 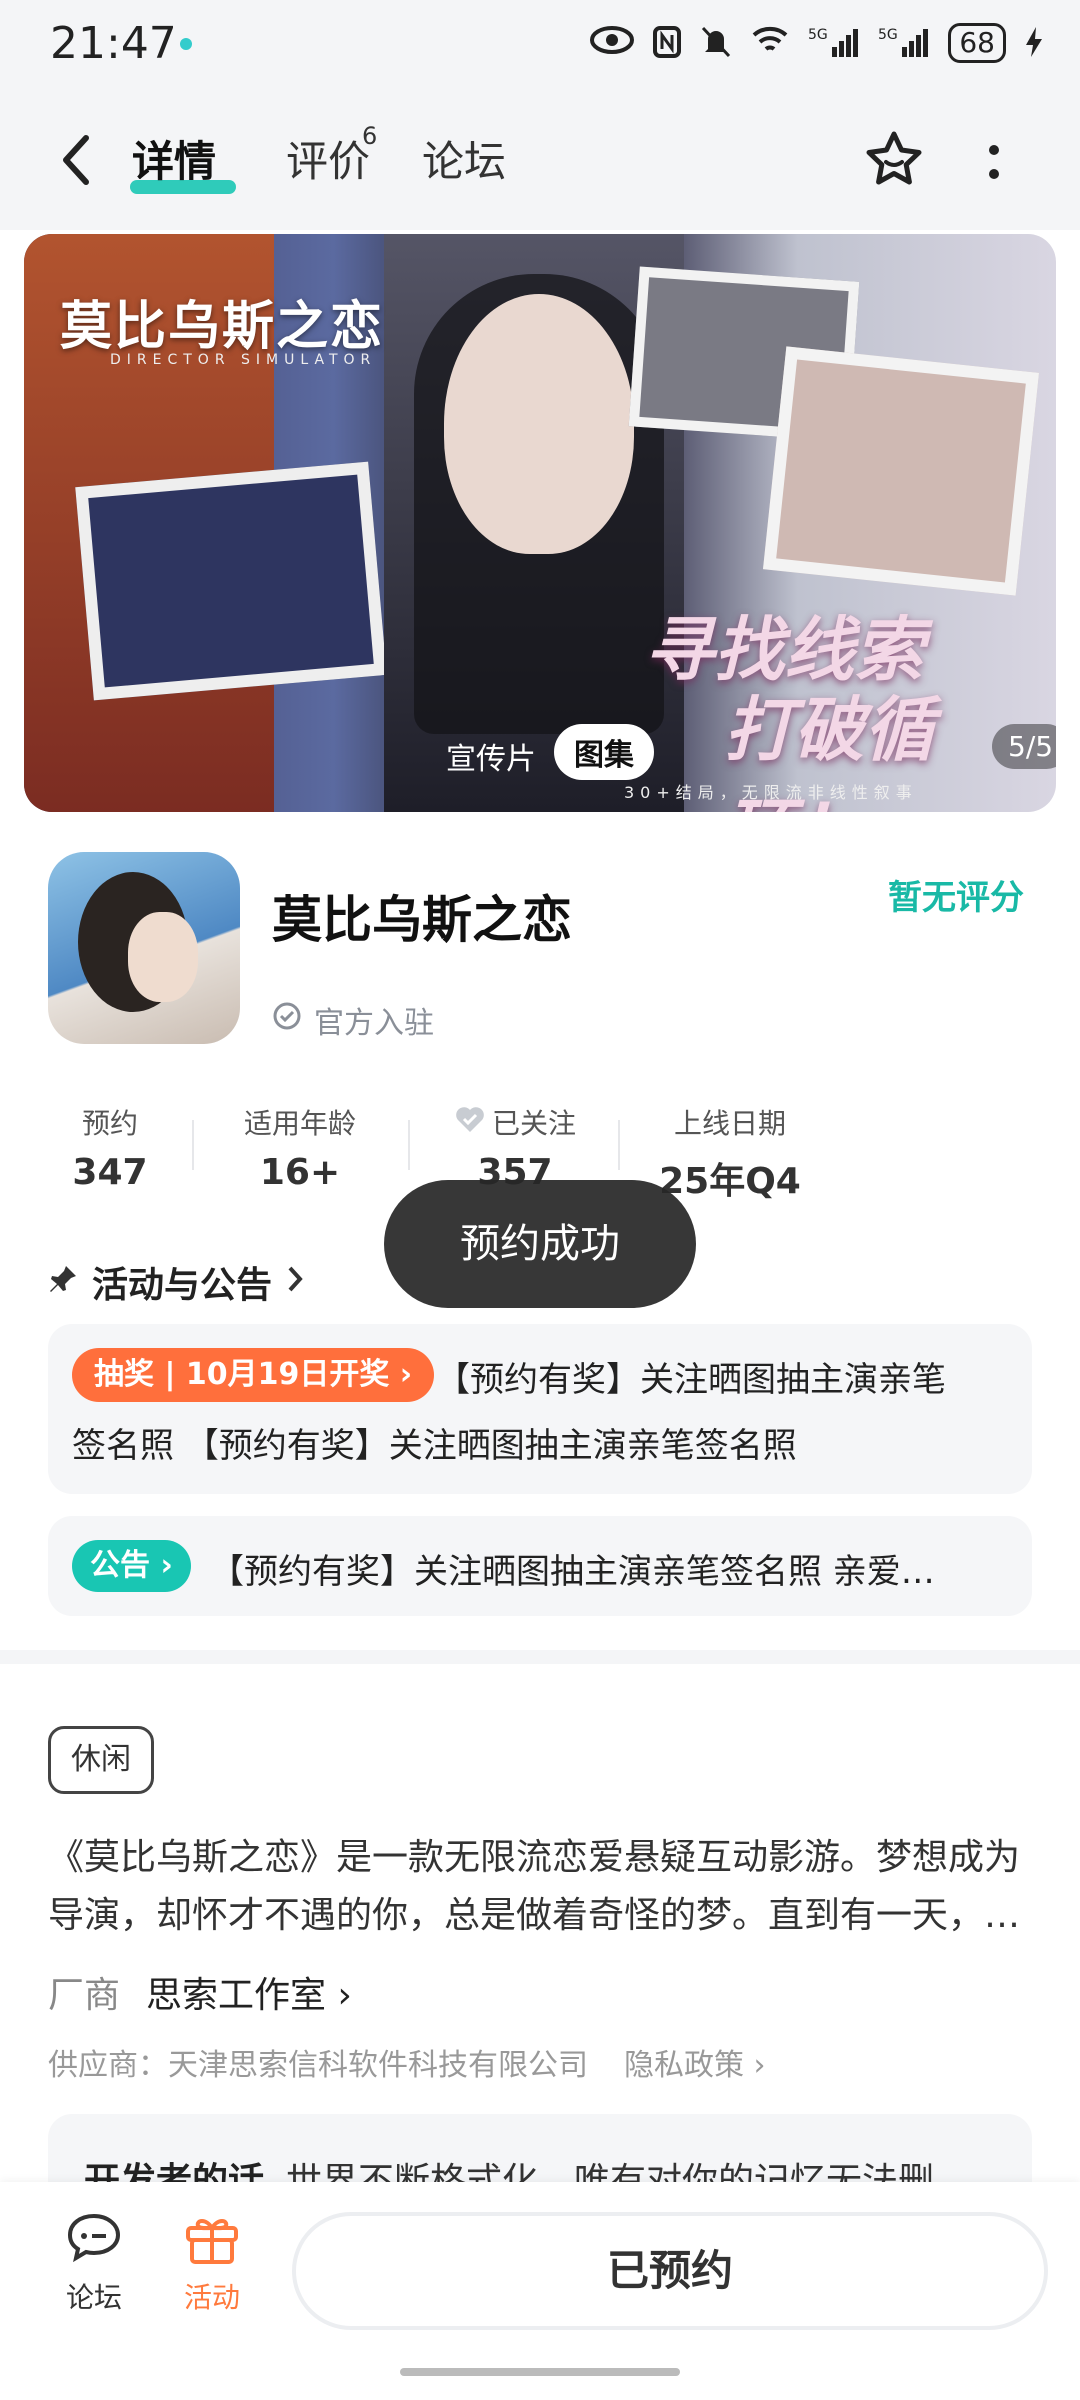 What do you see at coordinates (163, 957) in the screenshot?
I see `app-icon-face` at bounding box center [163, 957].